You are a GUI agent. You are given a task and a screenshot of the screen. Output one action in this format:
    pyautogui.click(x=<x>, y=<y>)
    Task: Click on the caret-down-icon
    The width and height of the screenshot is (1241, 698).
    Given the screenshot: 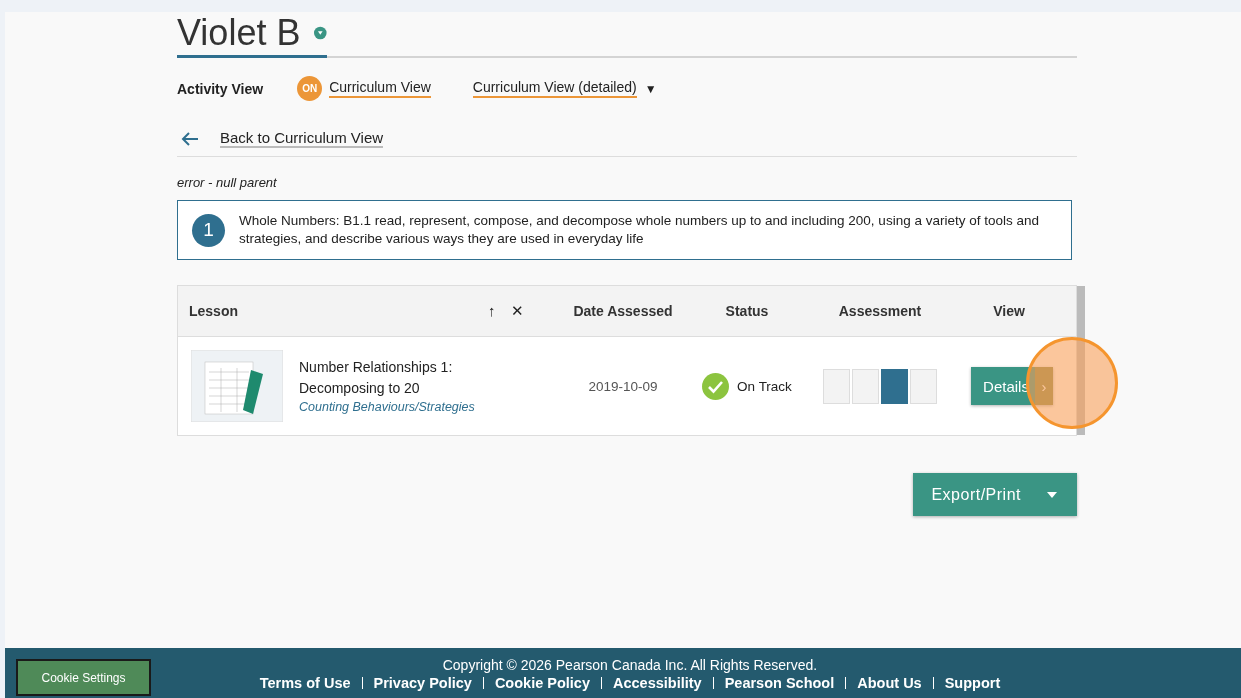 What is the action you would take?
    pyautogui.click(x=1052, y=494)
    